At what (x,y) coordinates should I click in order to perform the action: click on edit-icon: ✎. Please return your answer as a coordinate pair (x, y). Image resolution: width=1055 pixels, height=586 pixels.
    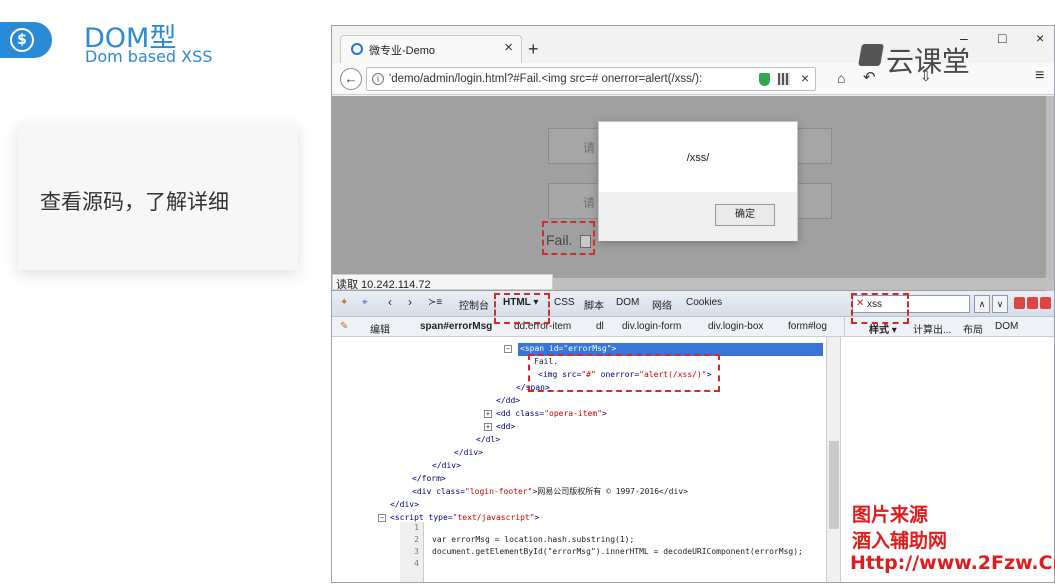
    Looking at the image, I should click on (344, 326).